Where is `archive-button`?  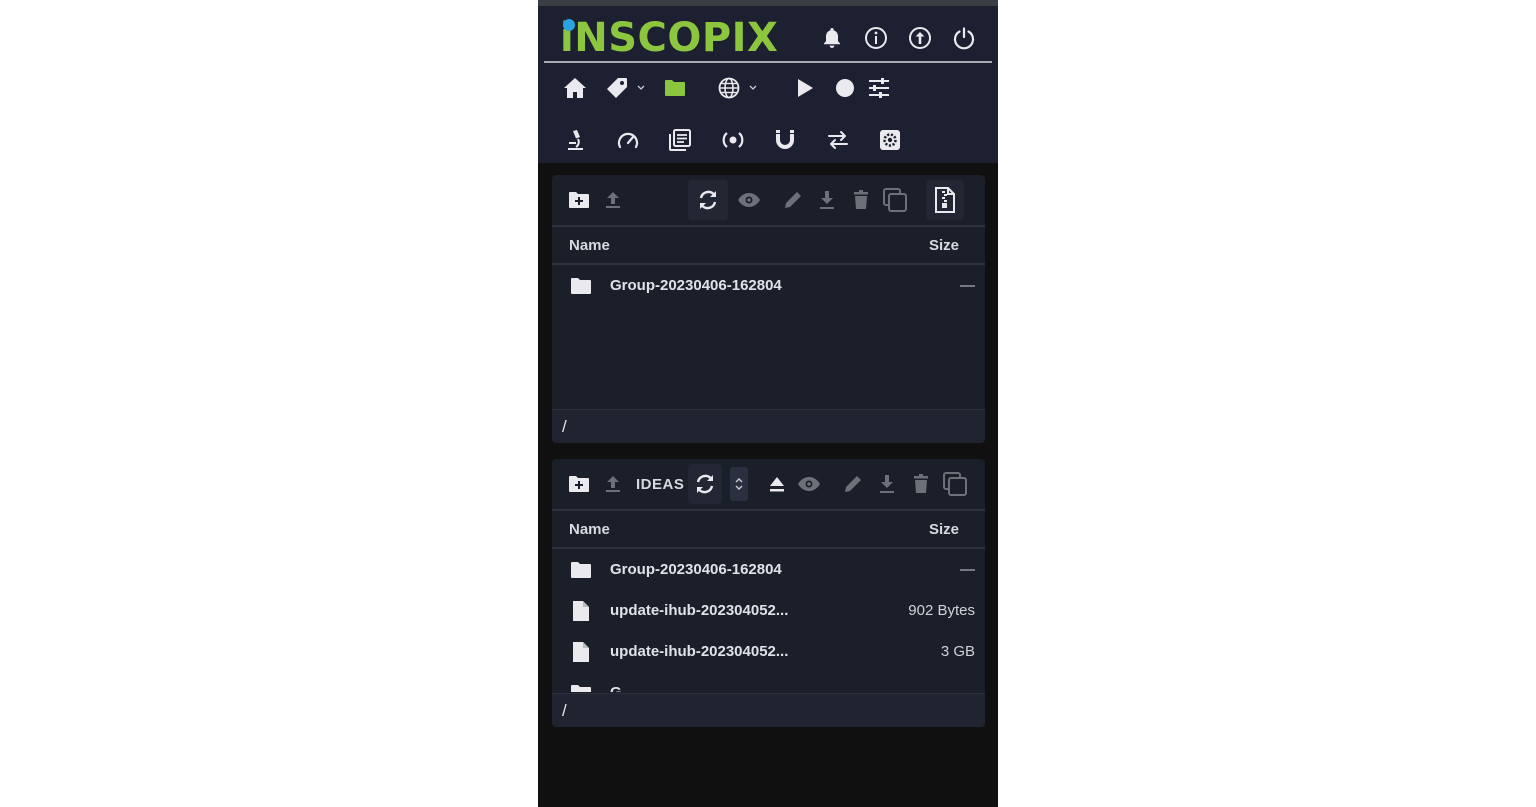
archive-button is located at coordinates (945, 200).